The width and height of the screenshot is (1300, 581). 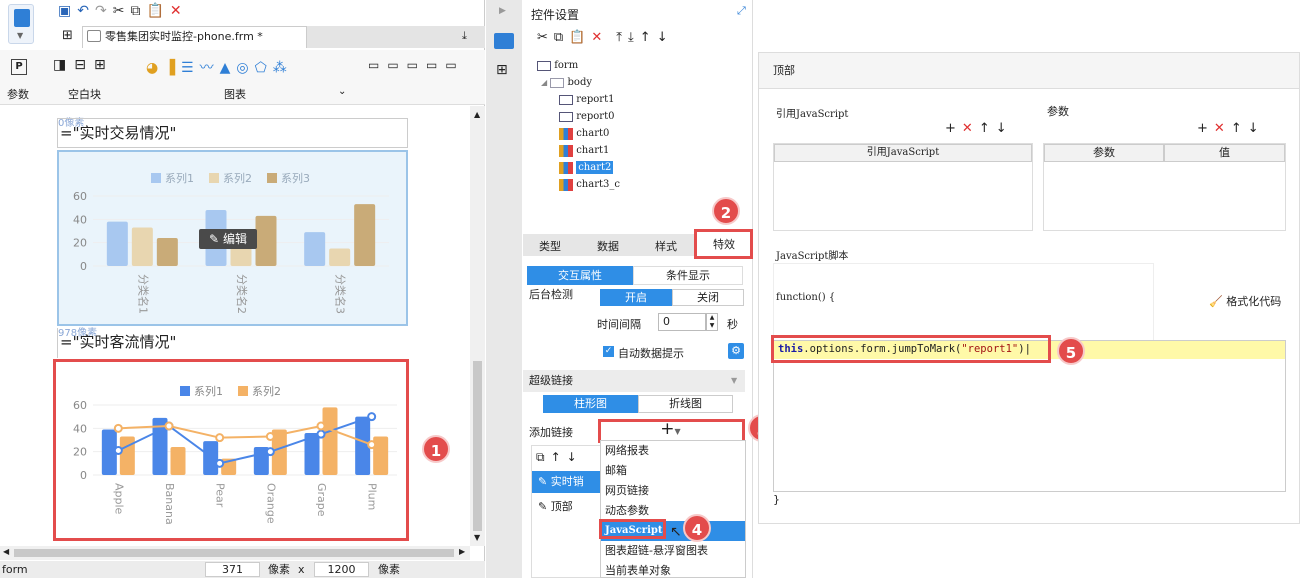 What do you see at coordinates (83, 11) in the screenshot?
I see `undo-icon: ↶` at bounding box center [83, 11].